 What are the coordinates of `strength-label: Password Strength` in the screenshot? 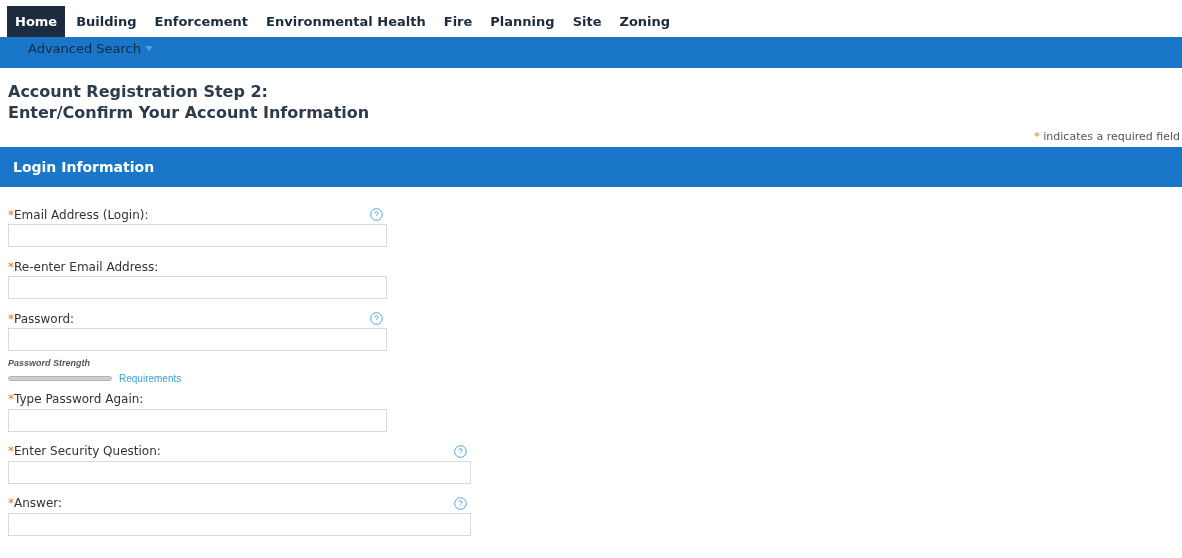 It's located at (49, 363).